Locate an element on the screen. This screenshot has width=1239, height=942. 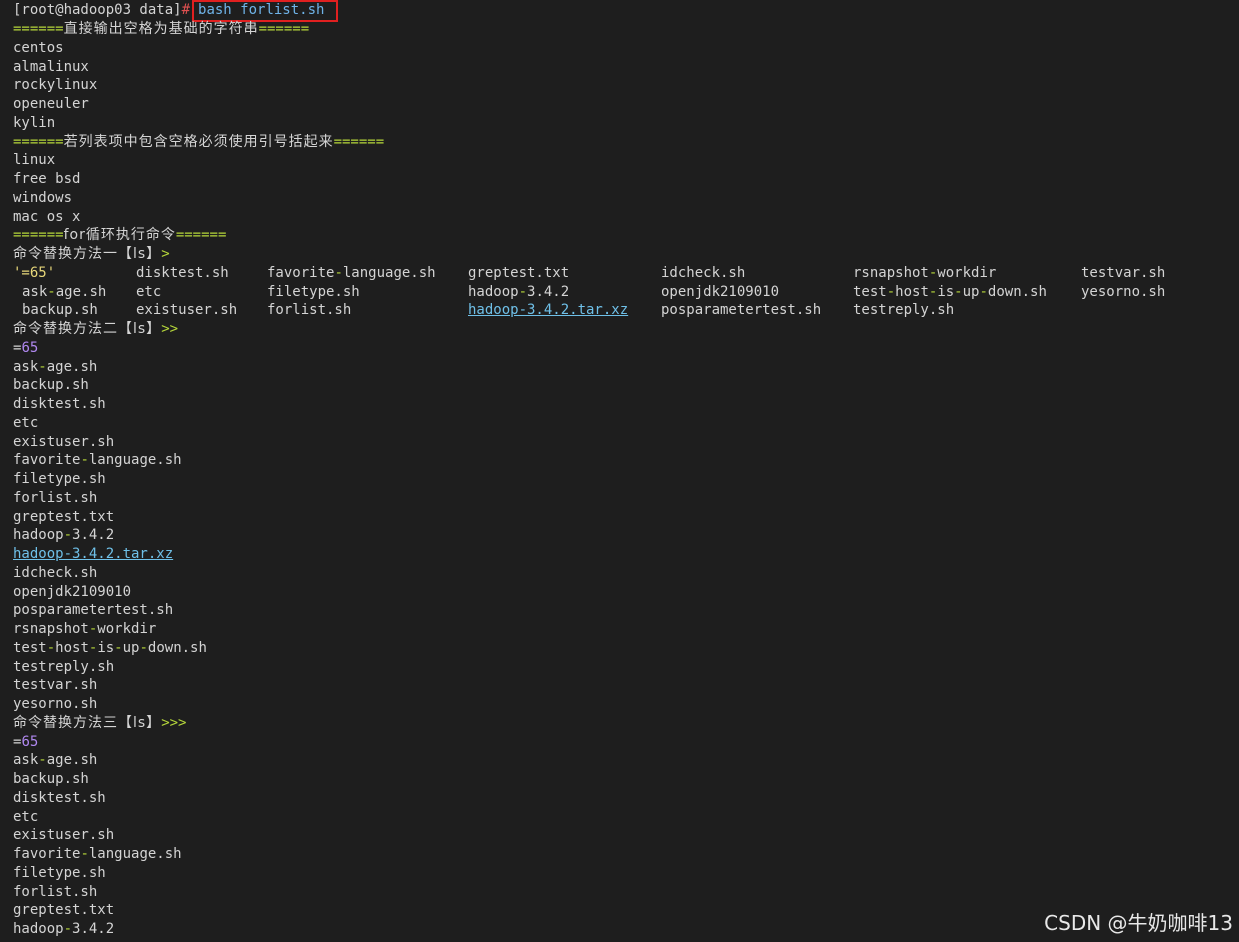
list-item: hadoop-3.4.2 is located at coordinates (623, 535).